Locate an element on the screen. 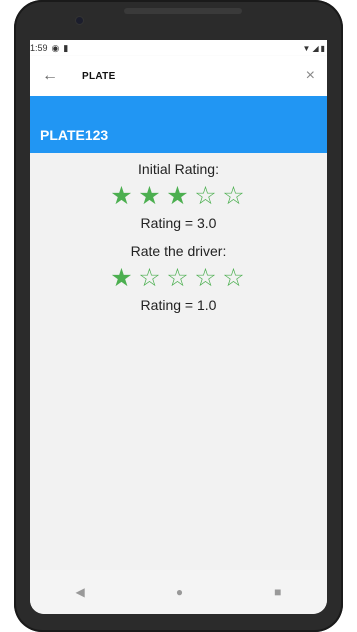 The image size is (357, 632). battery-icon: ▮ is located at coordinates (322, 48).